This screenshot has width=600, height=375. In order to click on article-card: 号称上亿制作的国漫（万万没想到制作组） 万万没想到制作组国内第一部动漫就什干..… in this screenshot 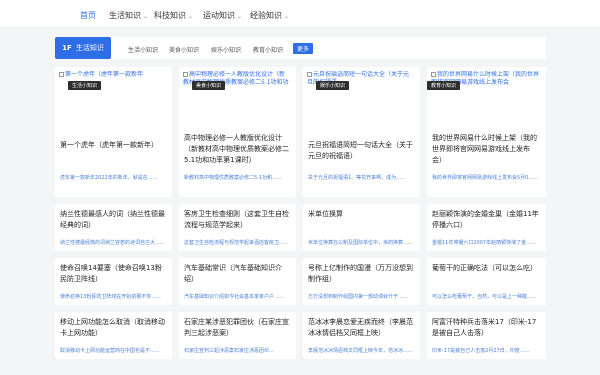, I will do `click(361, 281)`.